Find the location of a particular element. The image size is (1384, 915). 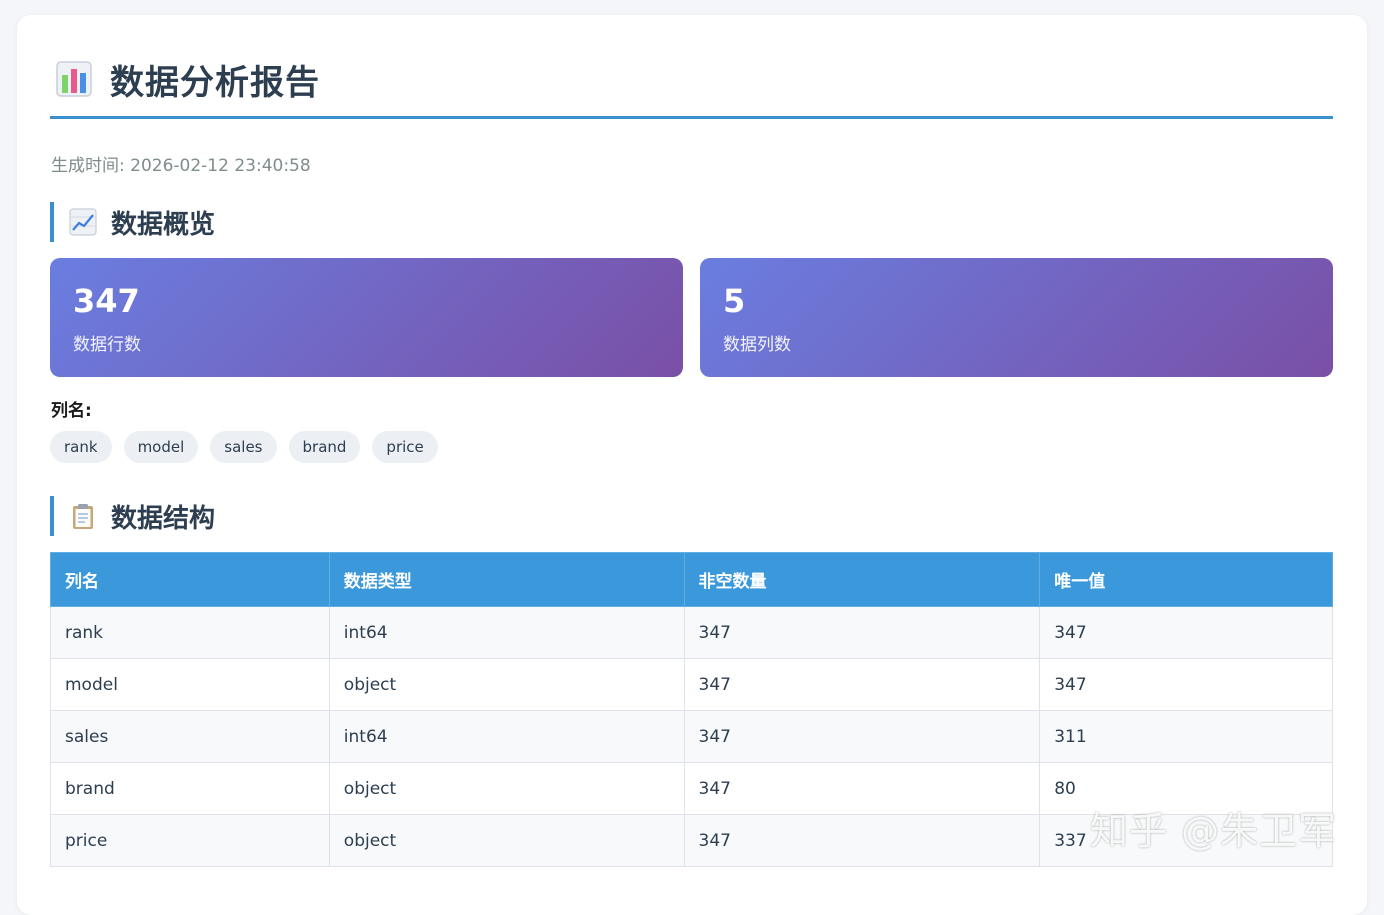

table-row: sales int64 347 311 is located at coordinates (691, 736).